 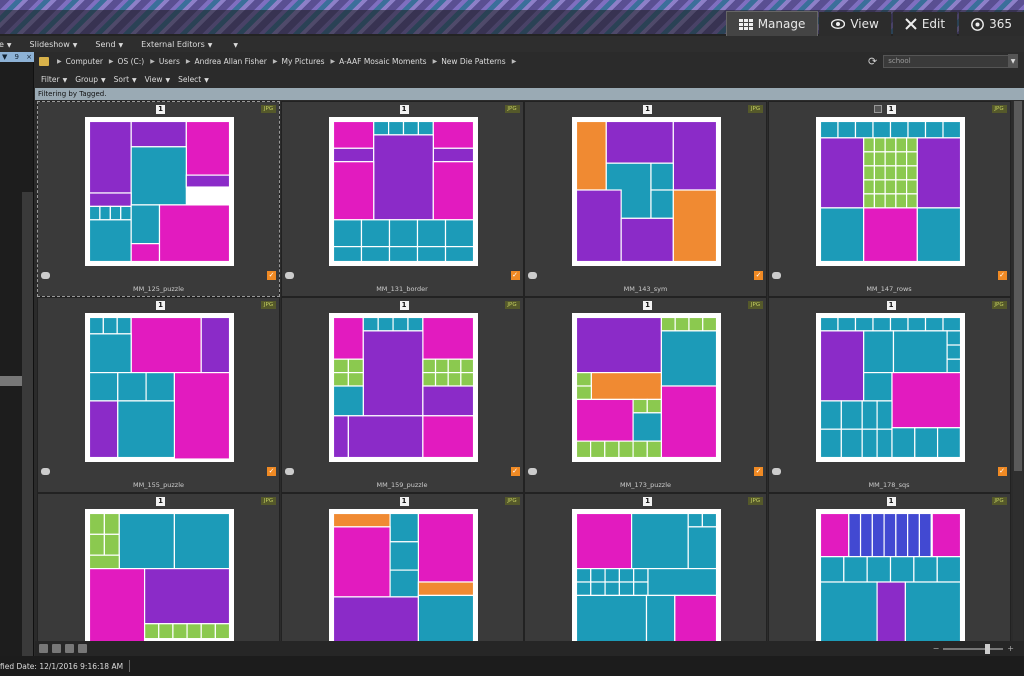 What do you see at coordinates (855, 24) in the screenshot?
I see `view-mode-button: View` at bounding box center [855, 24].